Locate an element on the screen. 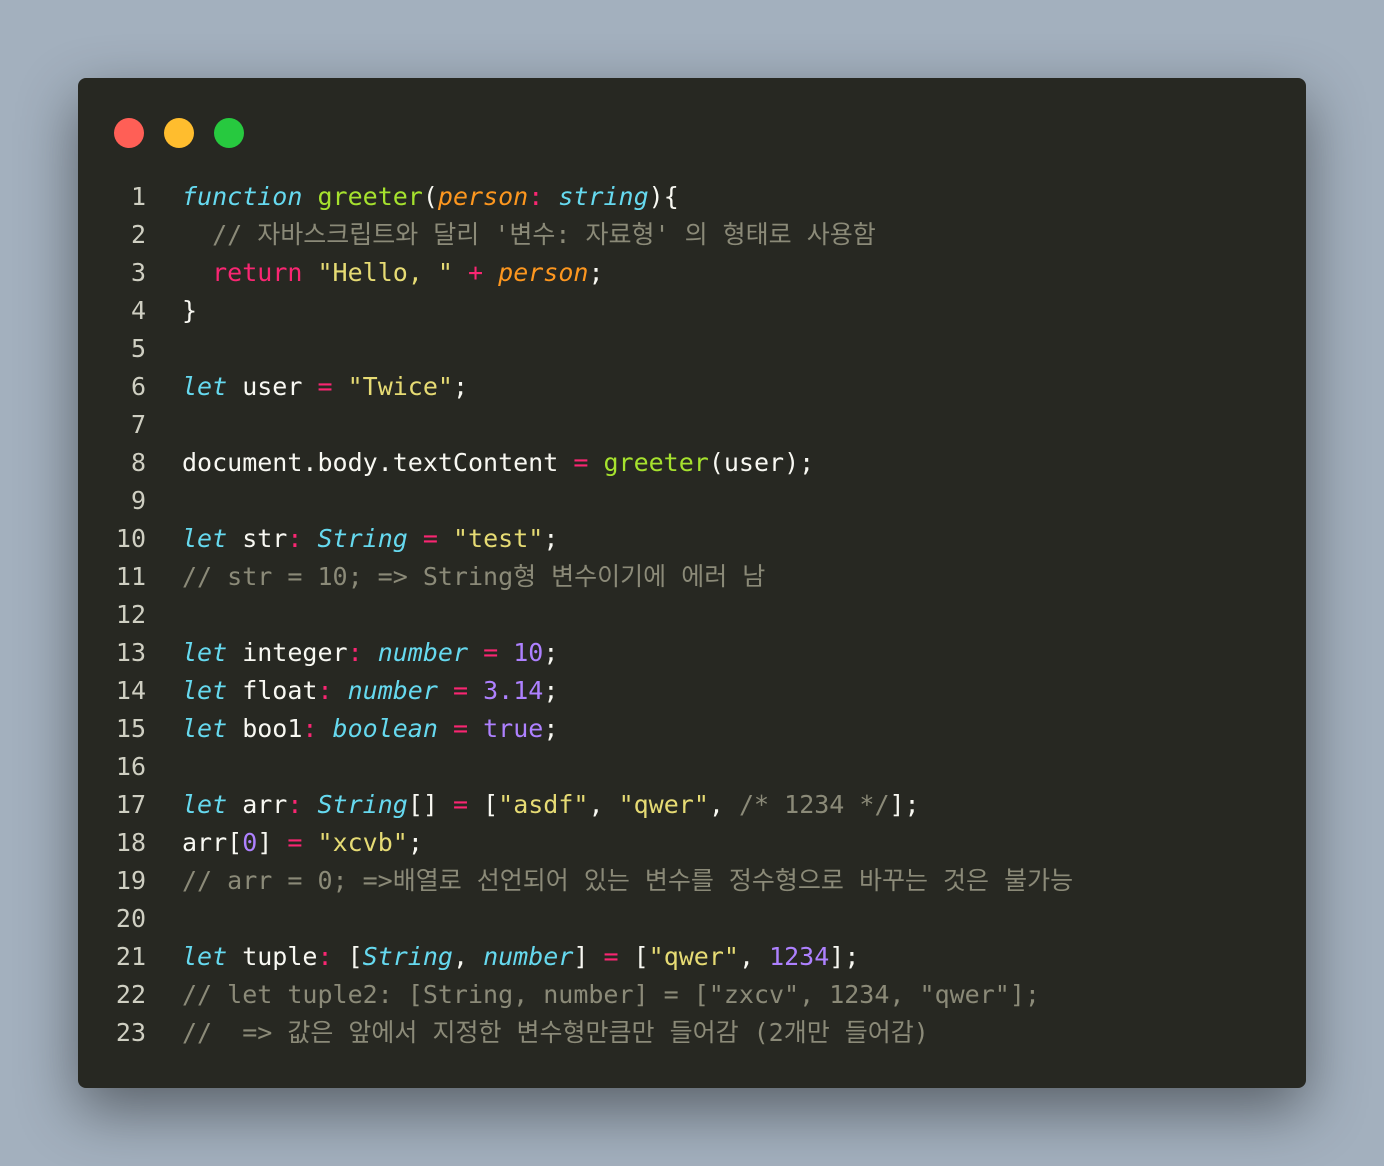  code-token: tuple is located at coordinates (272, 956).